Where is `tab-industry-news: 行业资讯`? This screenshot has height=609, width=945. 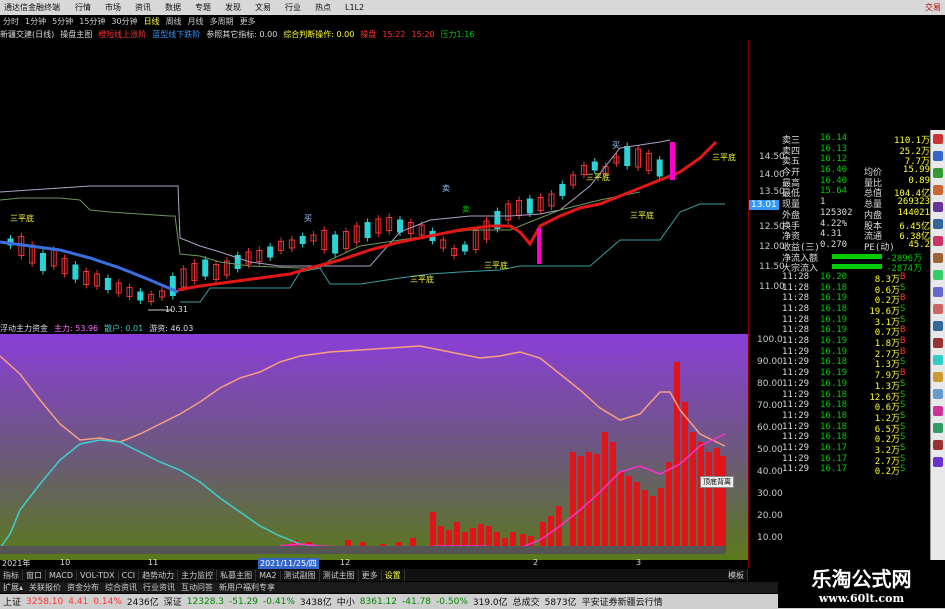
tab-industry-news: 行业资讯 is located at coordinates (159, 587).